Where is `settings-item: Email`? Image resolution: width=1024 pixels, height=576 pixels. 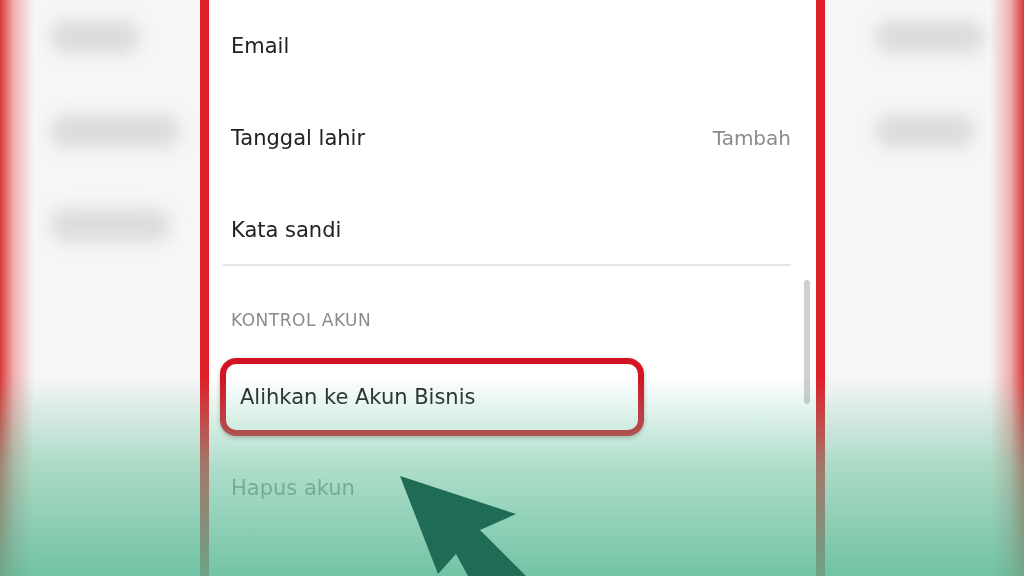 settings-item: Email is located at coordinates (256, 46).